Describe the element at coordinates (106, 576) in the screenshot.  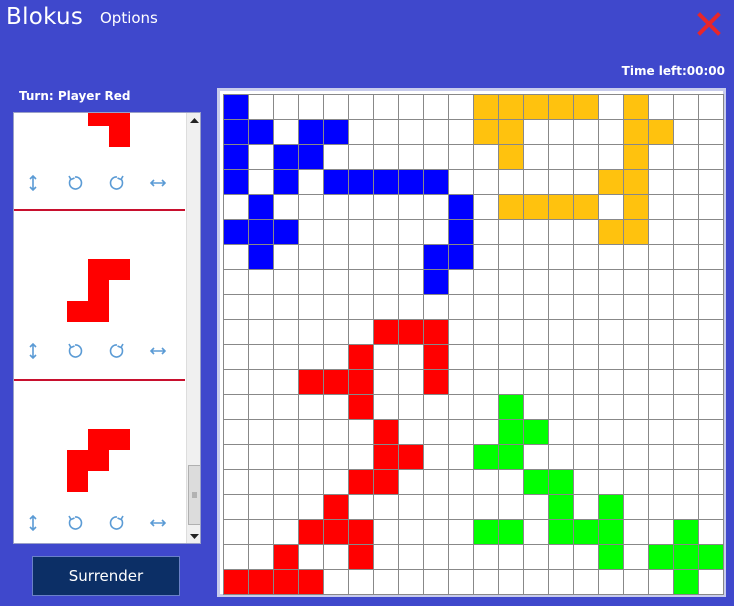
I see `surrender-button: Surrender` at that location.